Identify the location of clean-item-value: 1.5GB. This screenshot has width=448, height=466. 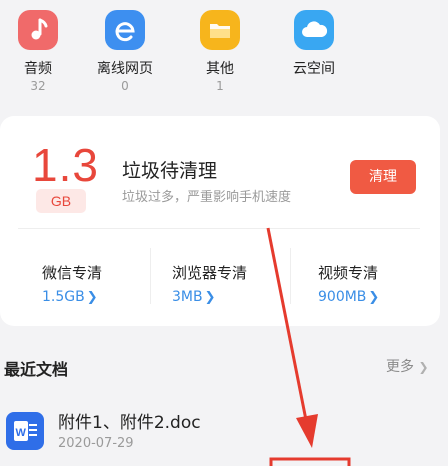
(63, 297).